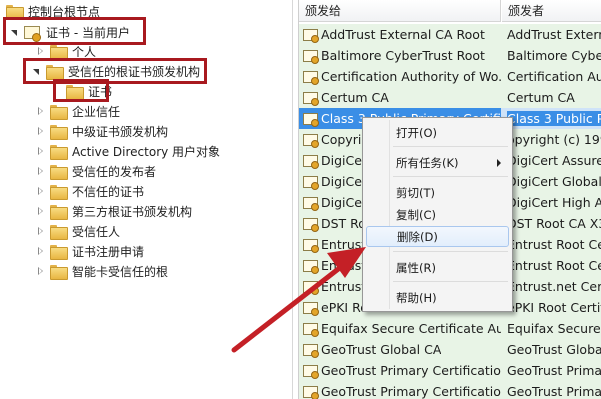  What do you see at coordinates (417, 132) in the screenshot?
I see `menu-item-label: 打开(O)` at bounding box center [417, 132].